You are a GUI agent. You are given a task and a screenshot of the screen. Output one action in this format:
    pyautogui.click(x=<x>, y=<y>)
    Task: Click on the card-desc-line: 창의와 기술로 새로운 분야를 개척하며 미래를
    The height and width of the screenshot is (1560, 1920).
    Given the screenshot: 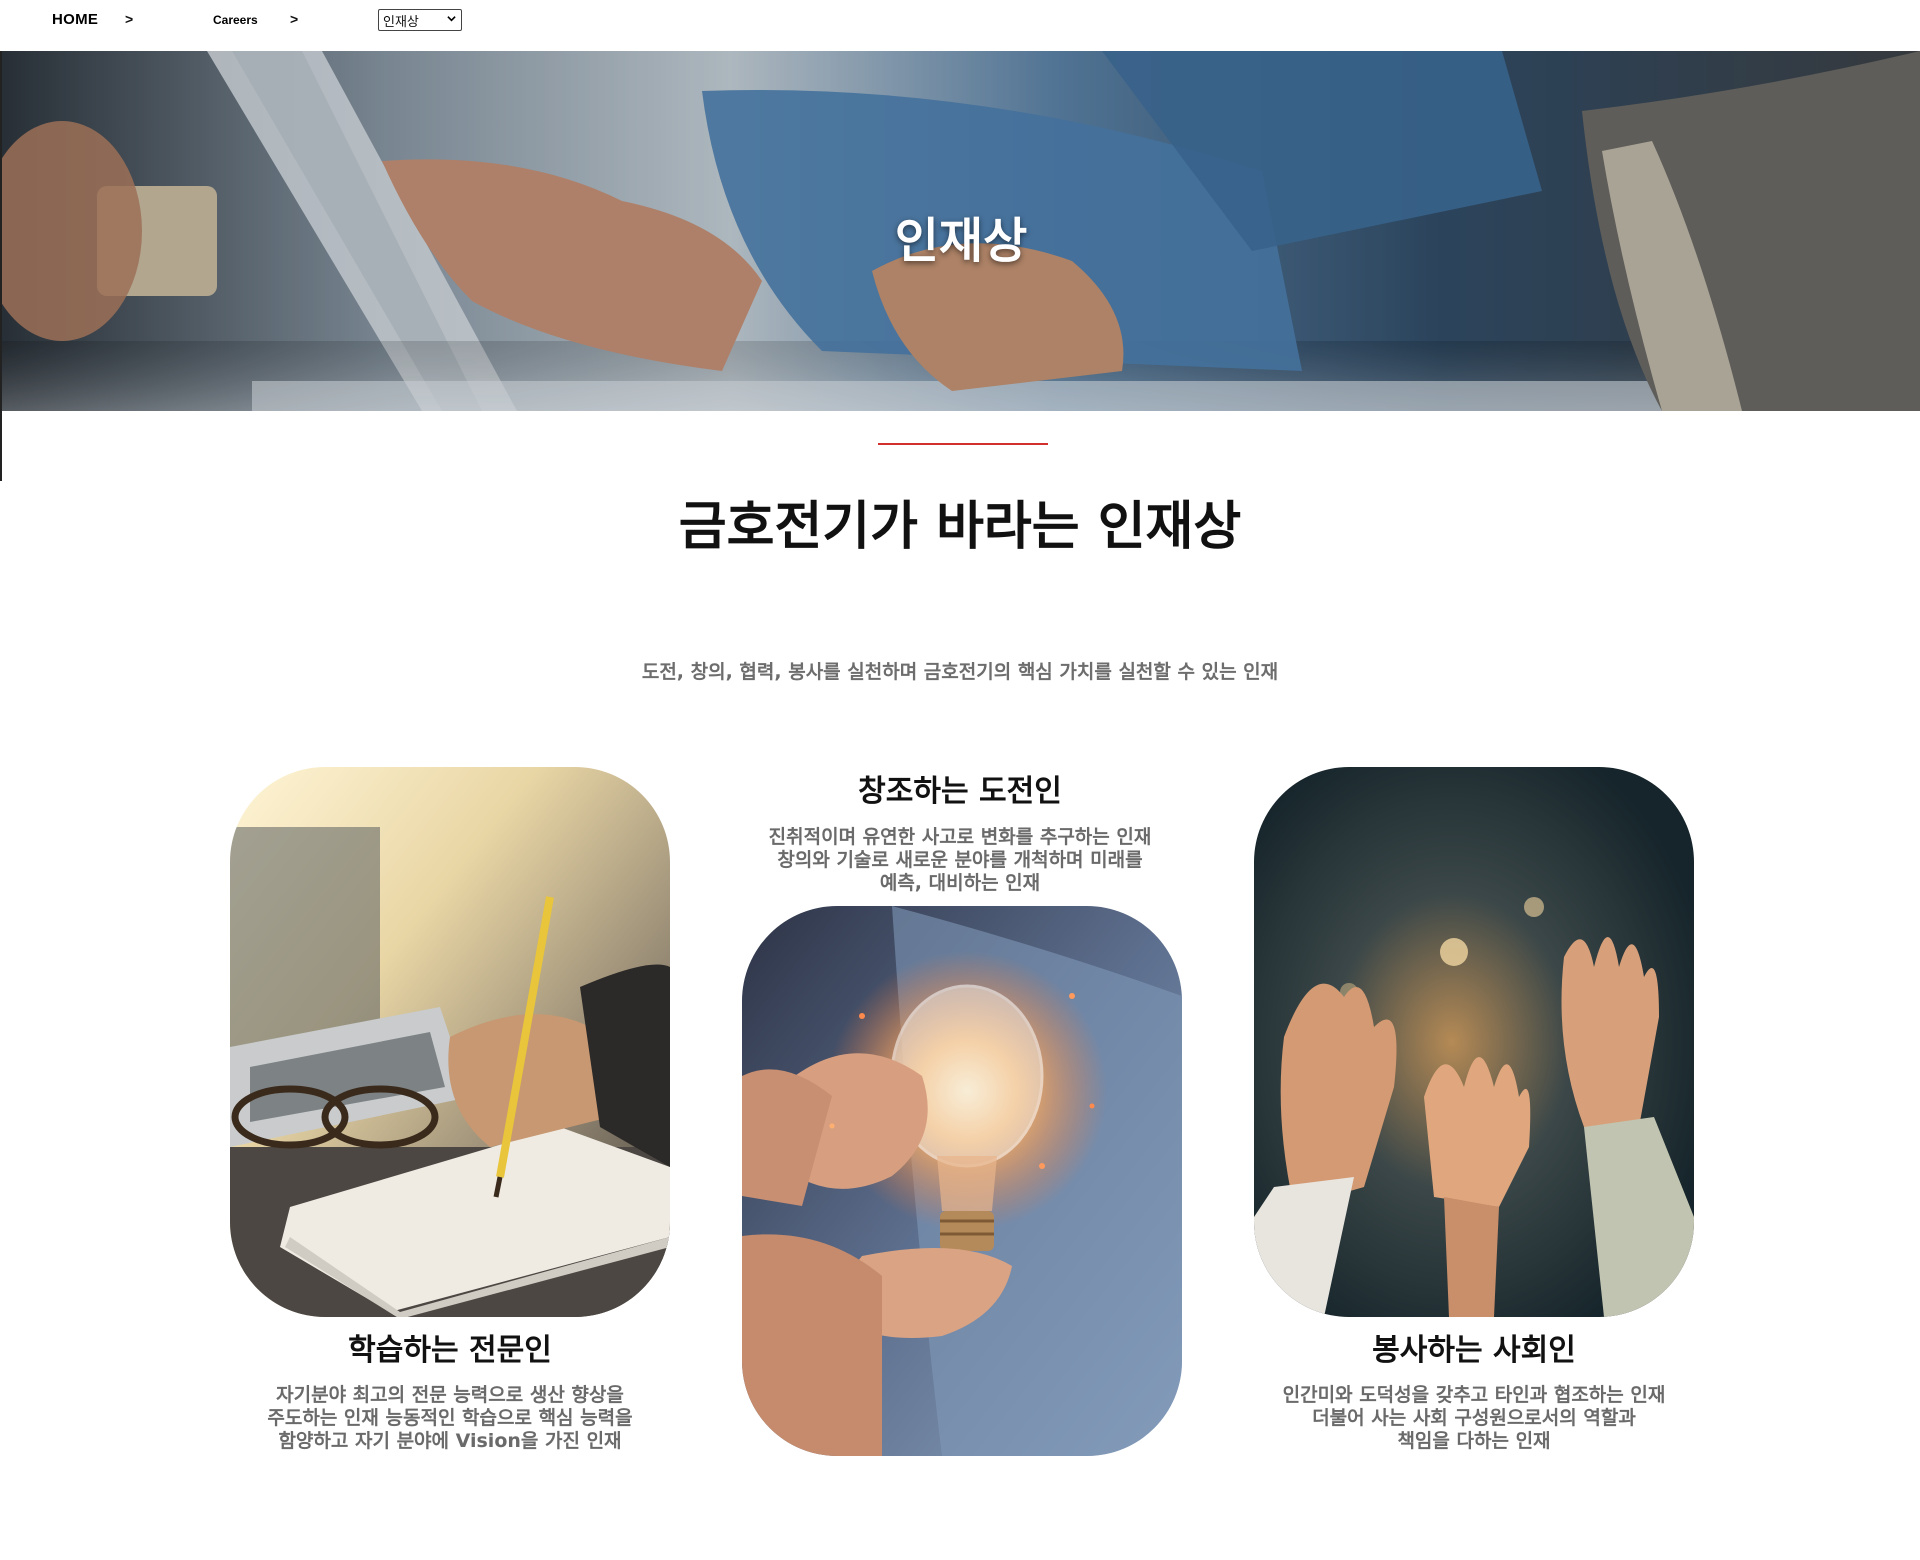 What is the action you would take?
    pyautogui.click(x=960, y=860)
    